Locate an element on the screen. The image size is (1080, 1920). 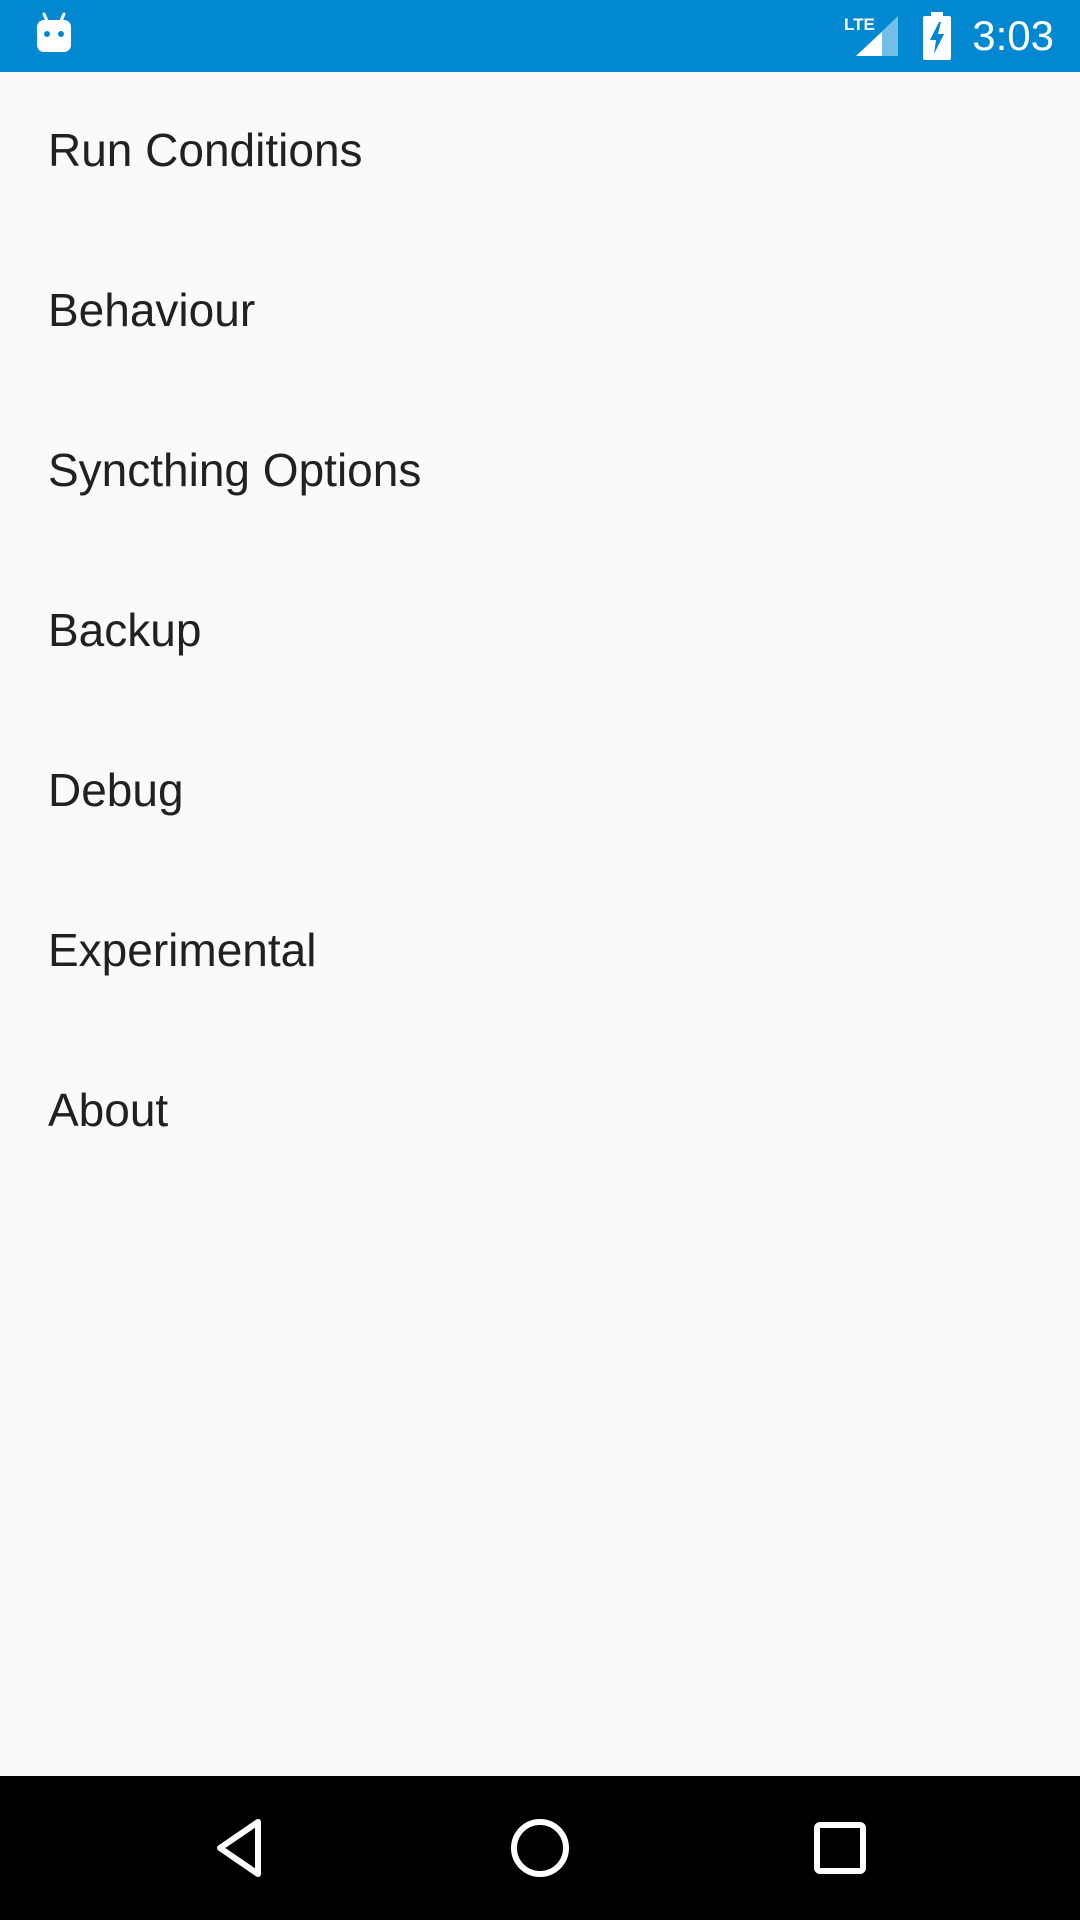
pref-item-experimental: Experimental is located at coordinates (540, 952).